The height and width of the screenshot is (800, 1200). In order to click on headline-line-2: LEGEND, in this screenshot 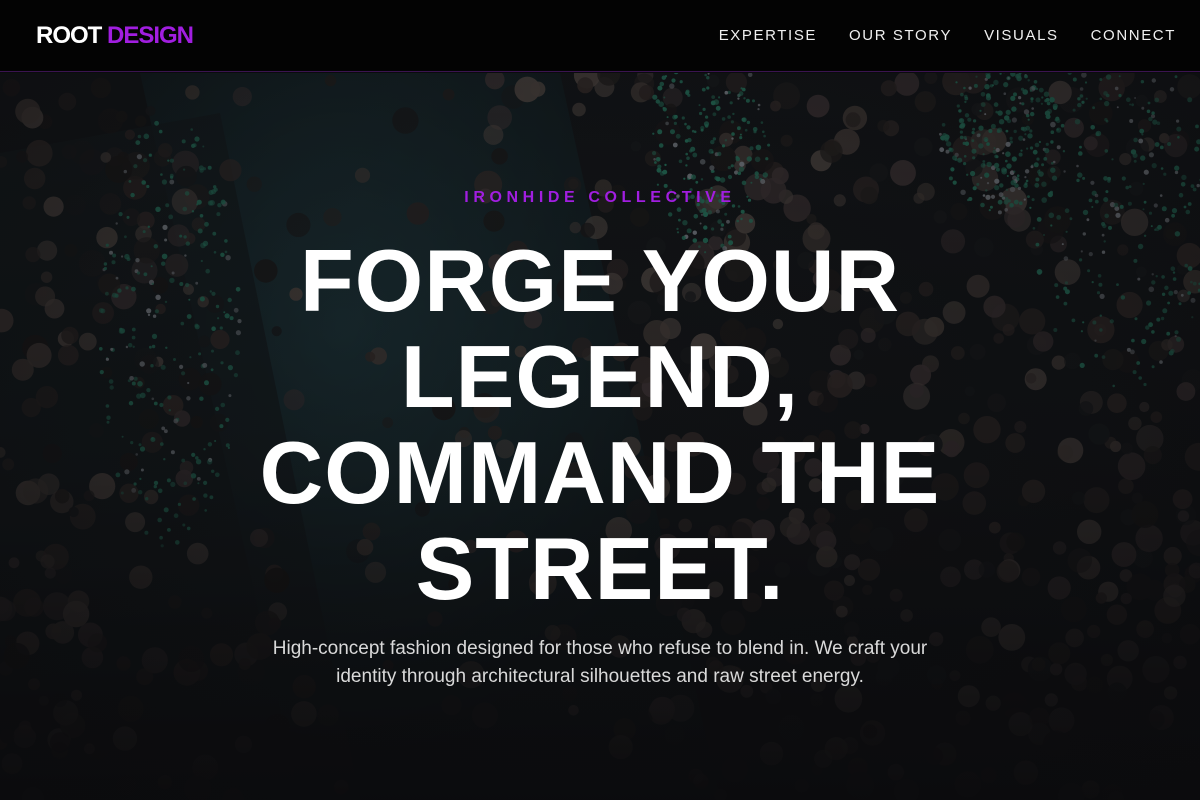, I will do `click(600, 376)`.